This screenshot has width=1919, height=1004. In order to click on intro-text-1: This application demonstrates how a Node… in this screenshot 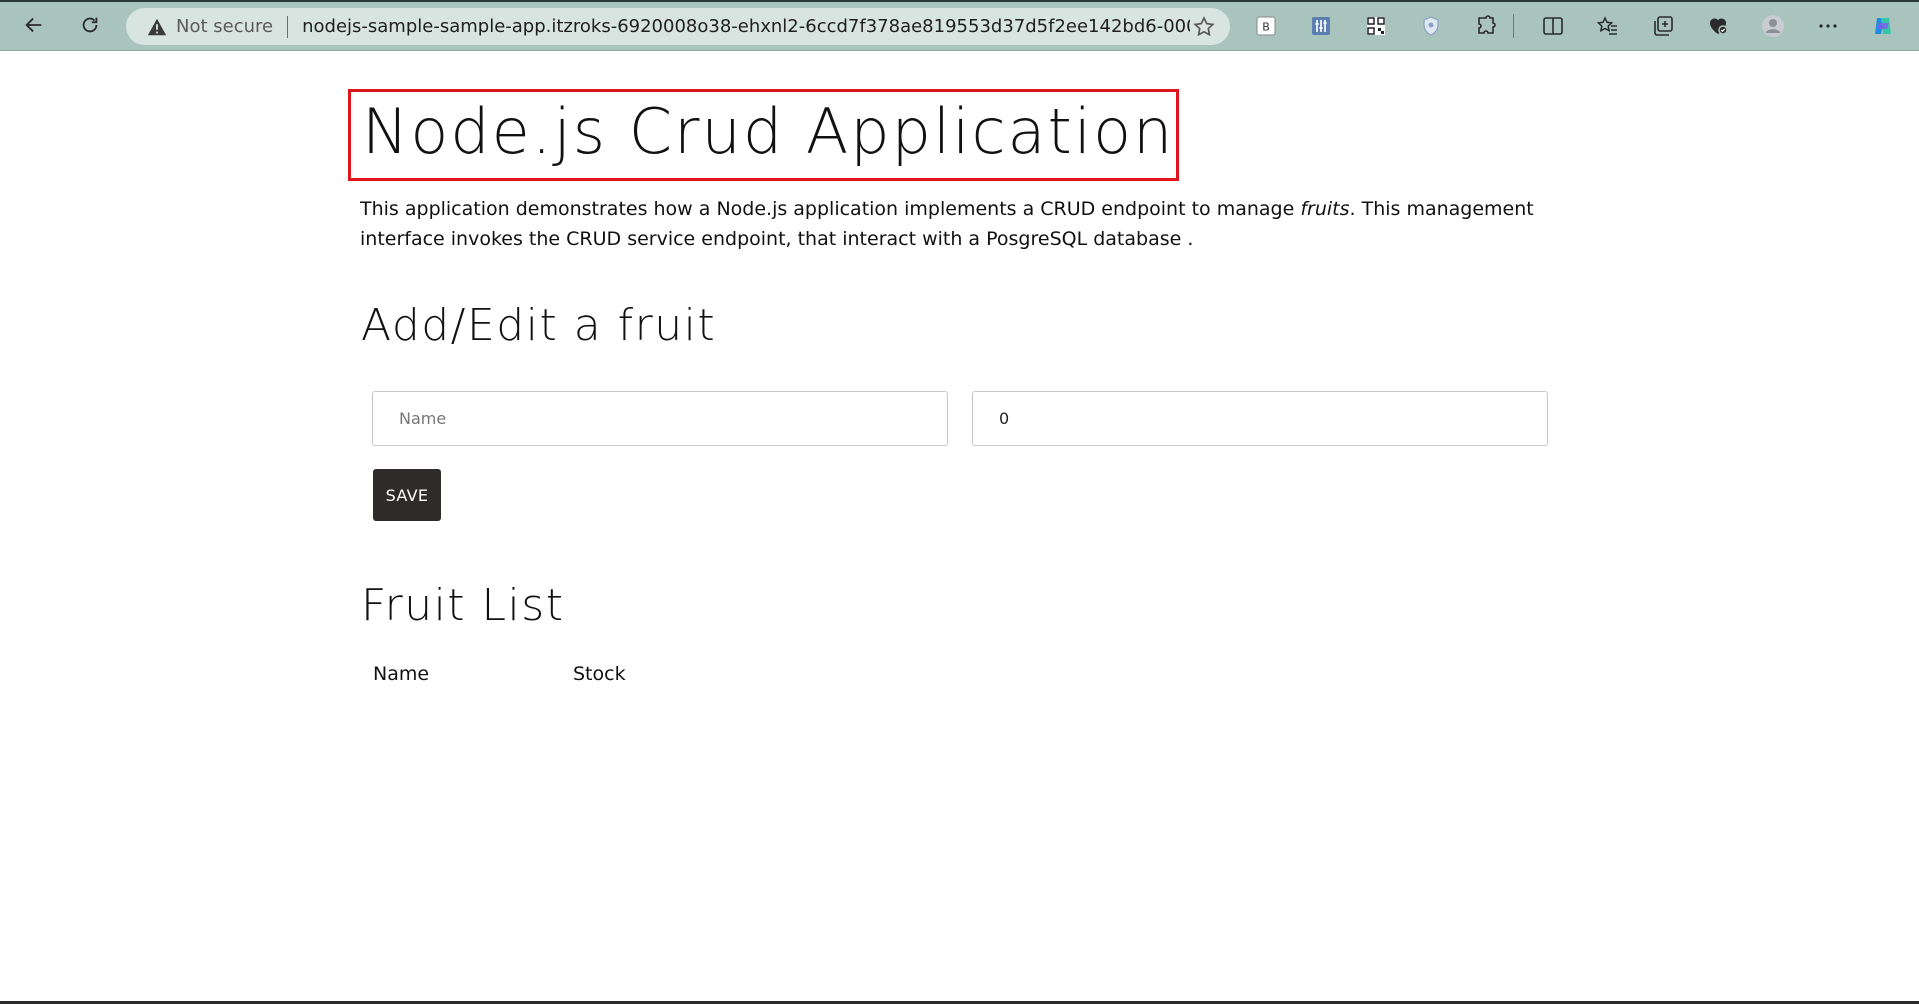, I will do `click(830, 209)`.